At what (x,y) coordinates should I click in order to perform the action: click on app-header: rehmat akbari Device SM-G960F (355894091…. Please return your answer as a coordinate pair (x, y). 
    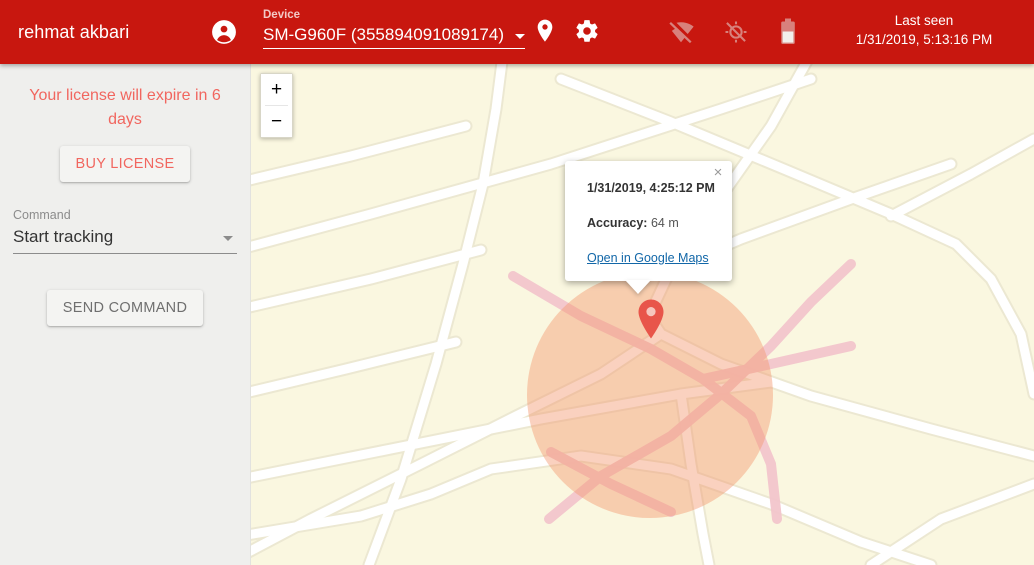
    Looking at the image, I should click on (517, 32).